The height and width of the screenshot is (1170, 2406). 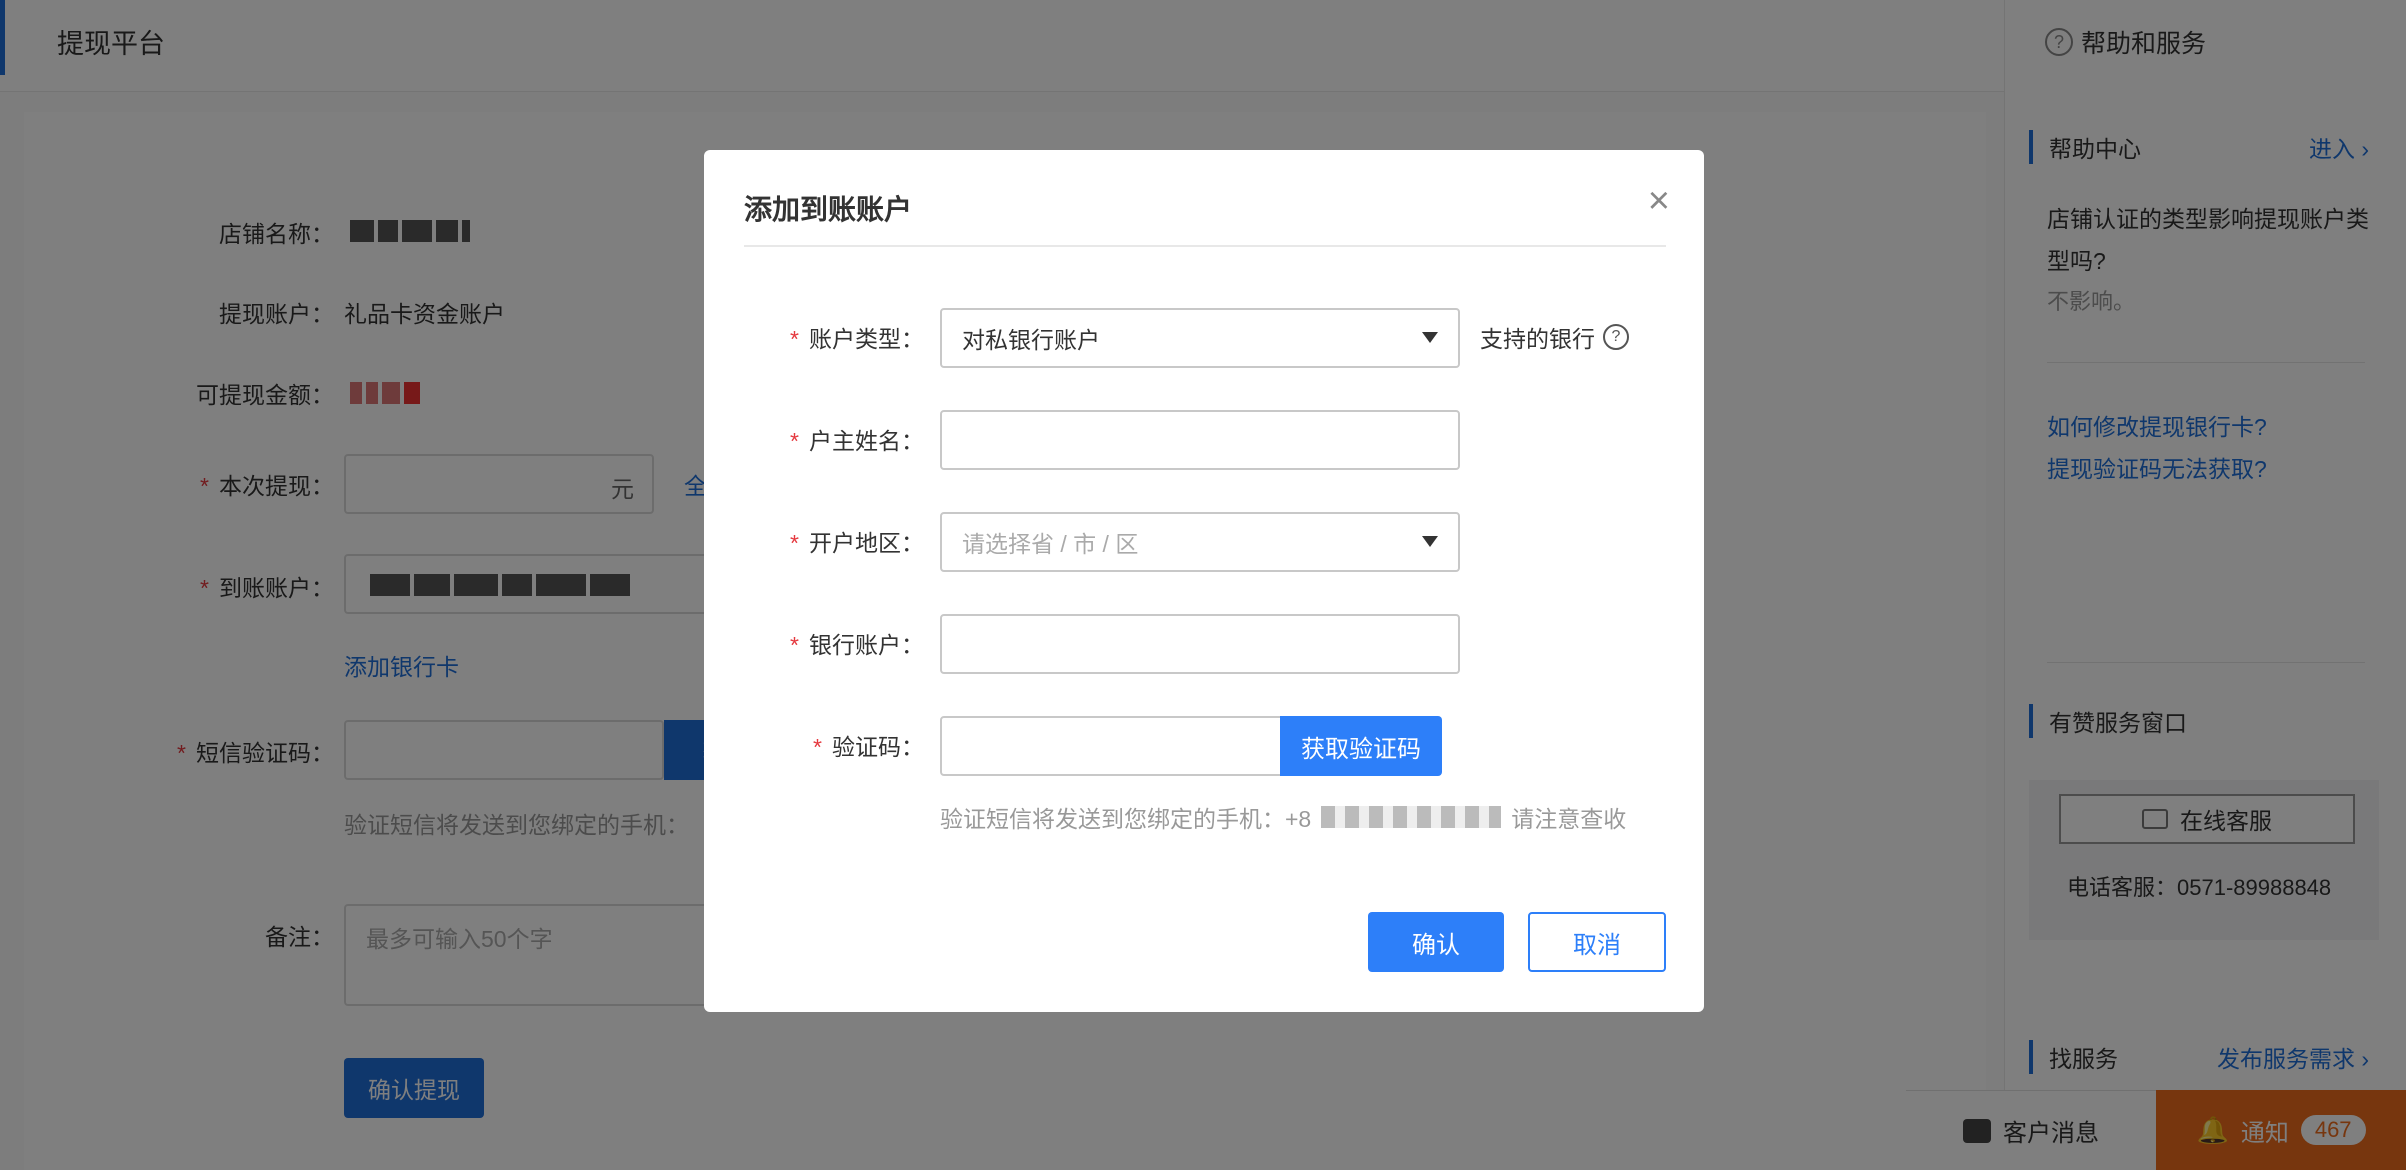 What do you see at coordinates (1597, 942) in the screenshot?
I see `cancel-button: 取消` at bounding box center [1597, 942].